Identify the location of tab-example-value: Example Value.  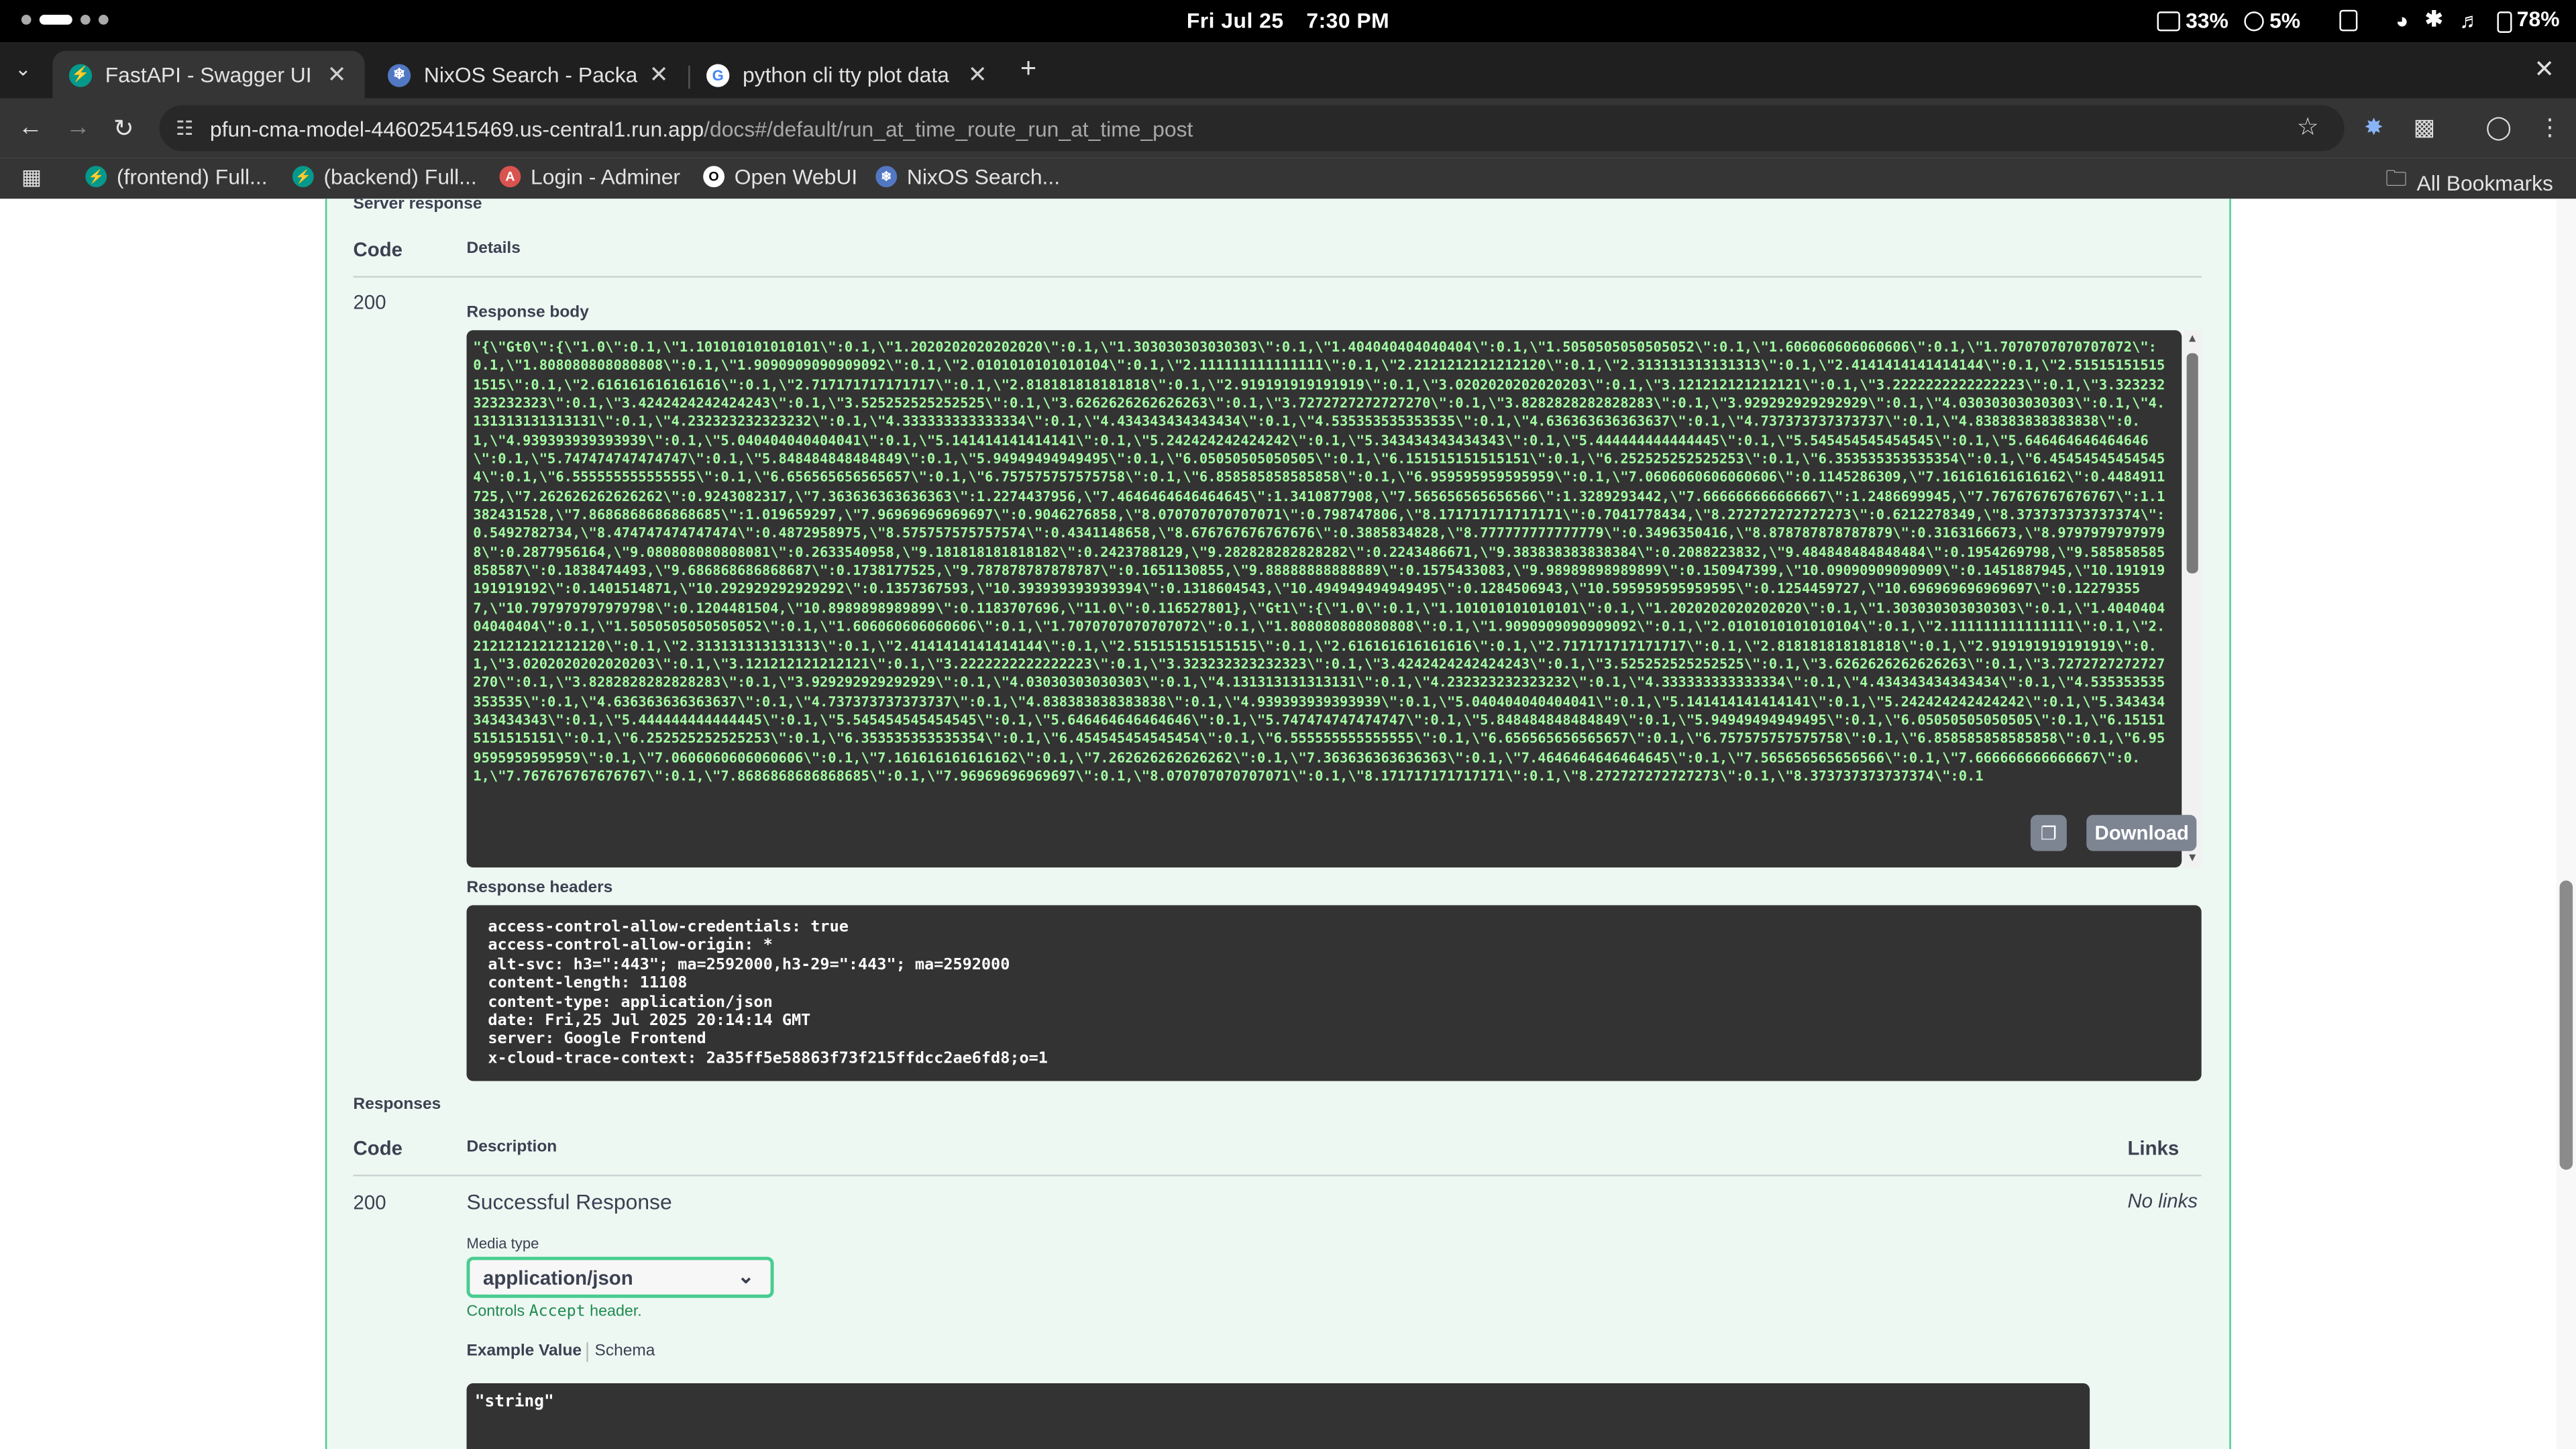
(524, 1351).